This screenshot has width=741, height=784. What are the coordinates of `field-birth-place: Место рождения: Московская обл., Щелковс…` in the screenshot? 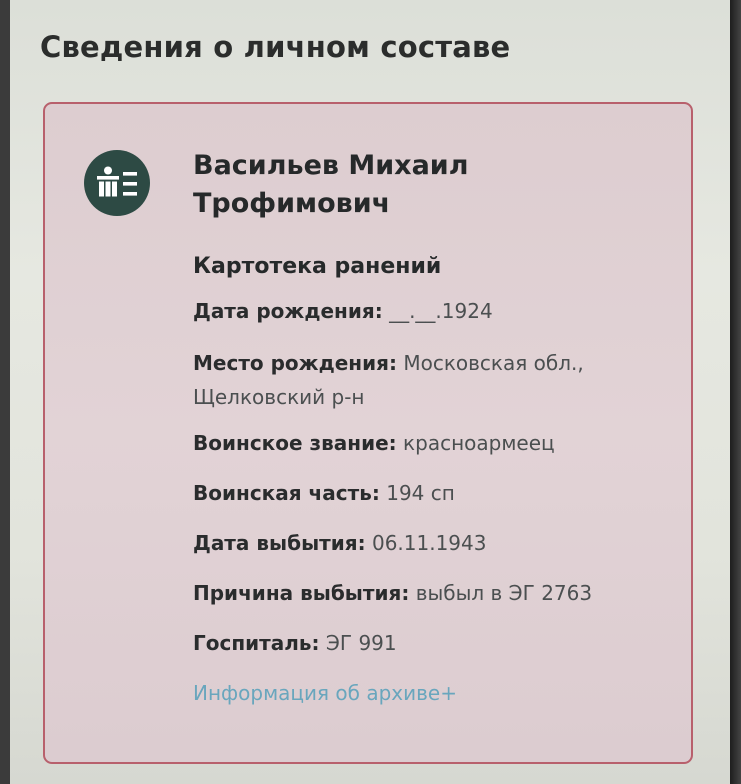 It's located at (438, 380).